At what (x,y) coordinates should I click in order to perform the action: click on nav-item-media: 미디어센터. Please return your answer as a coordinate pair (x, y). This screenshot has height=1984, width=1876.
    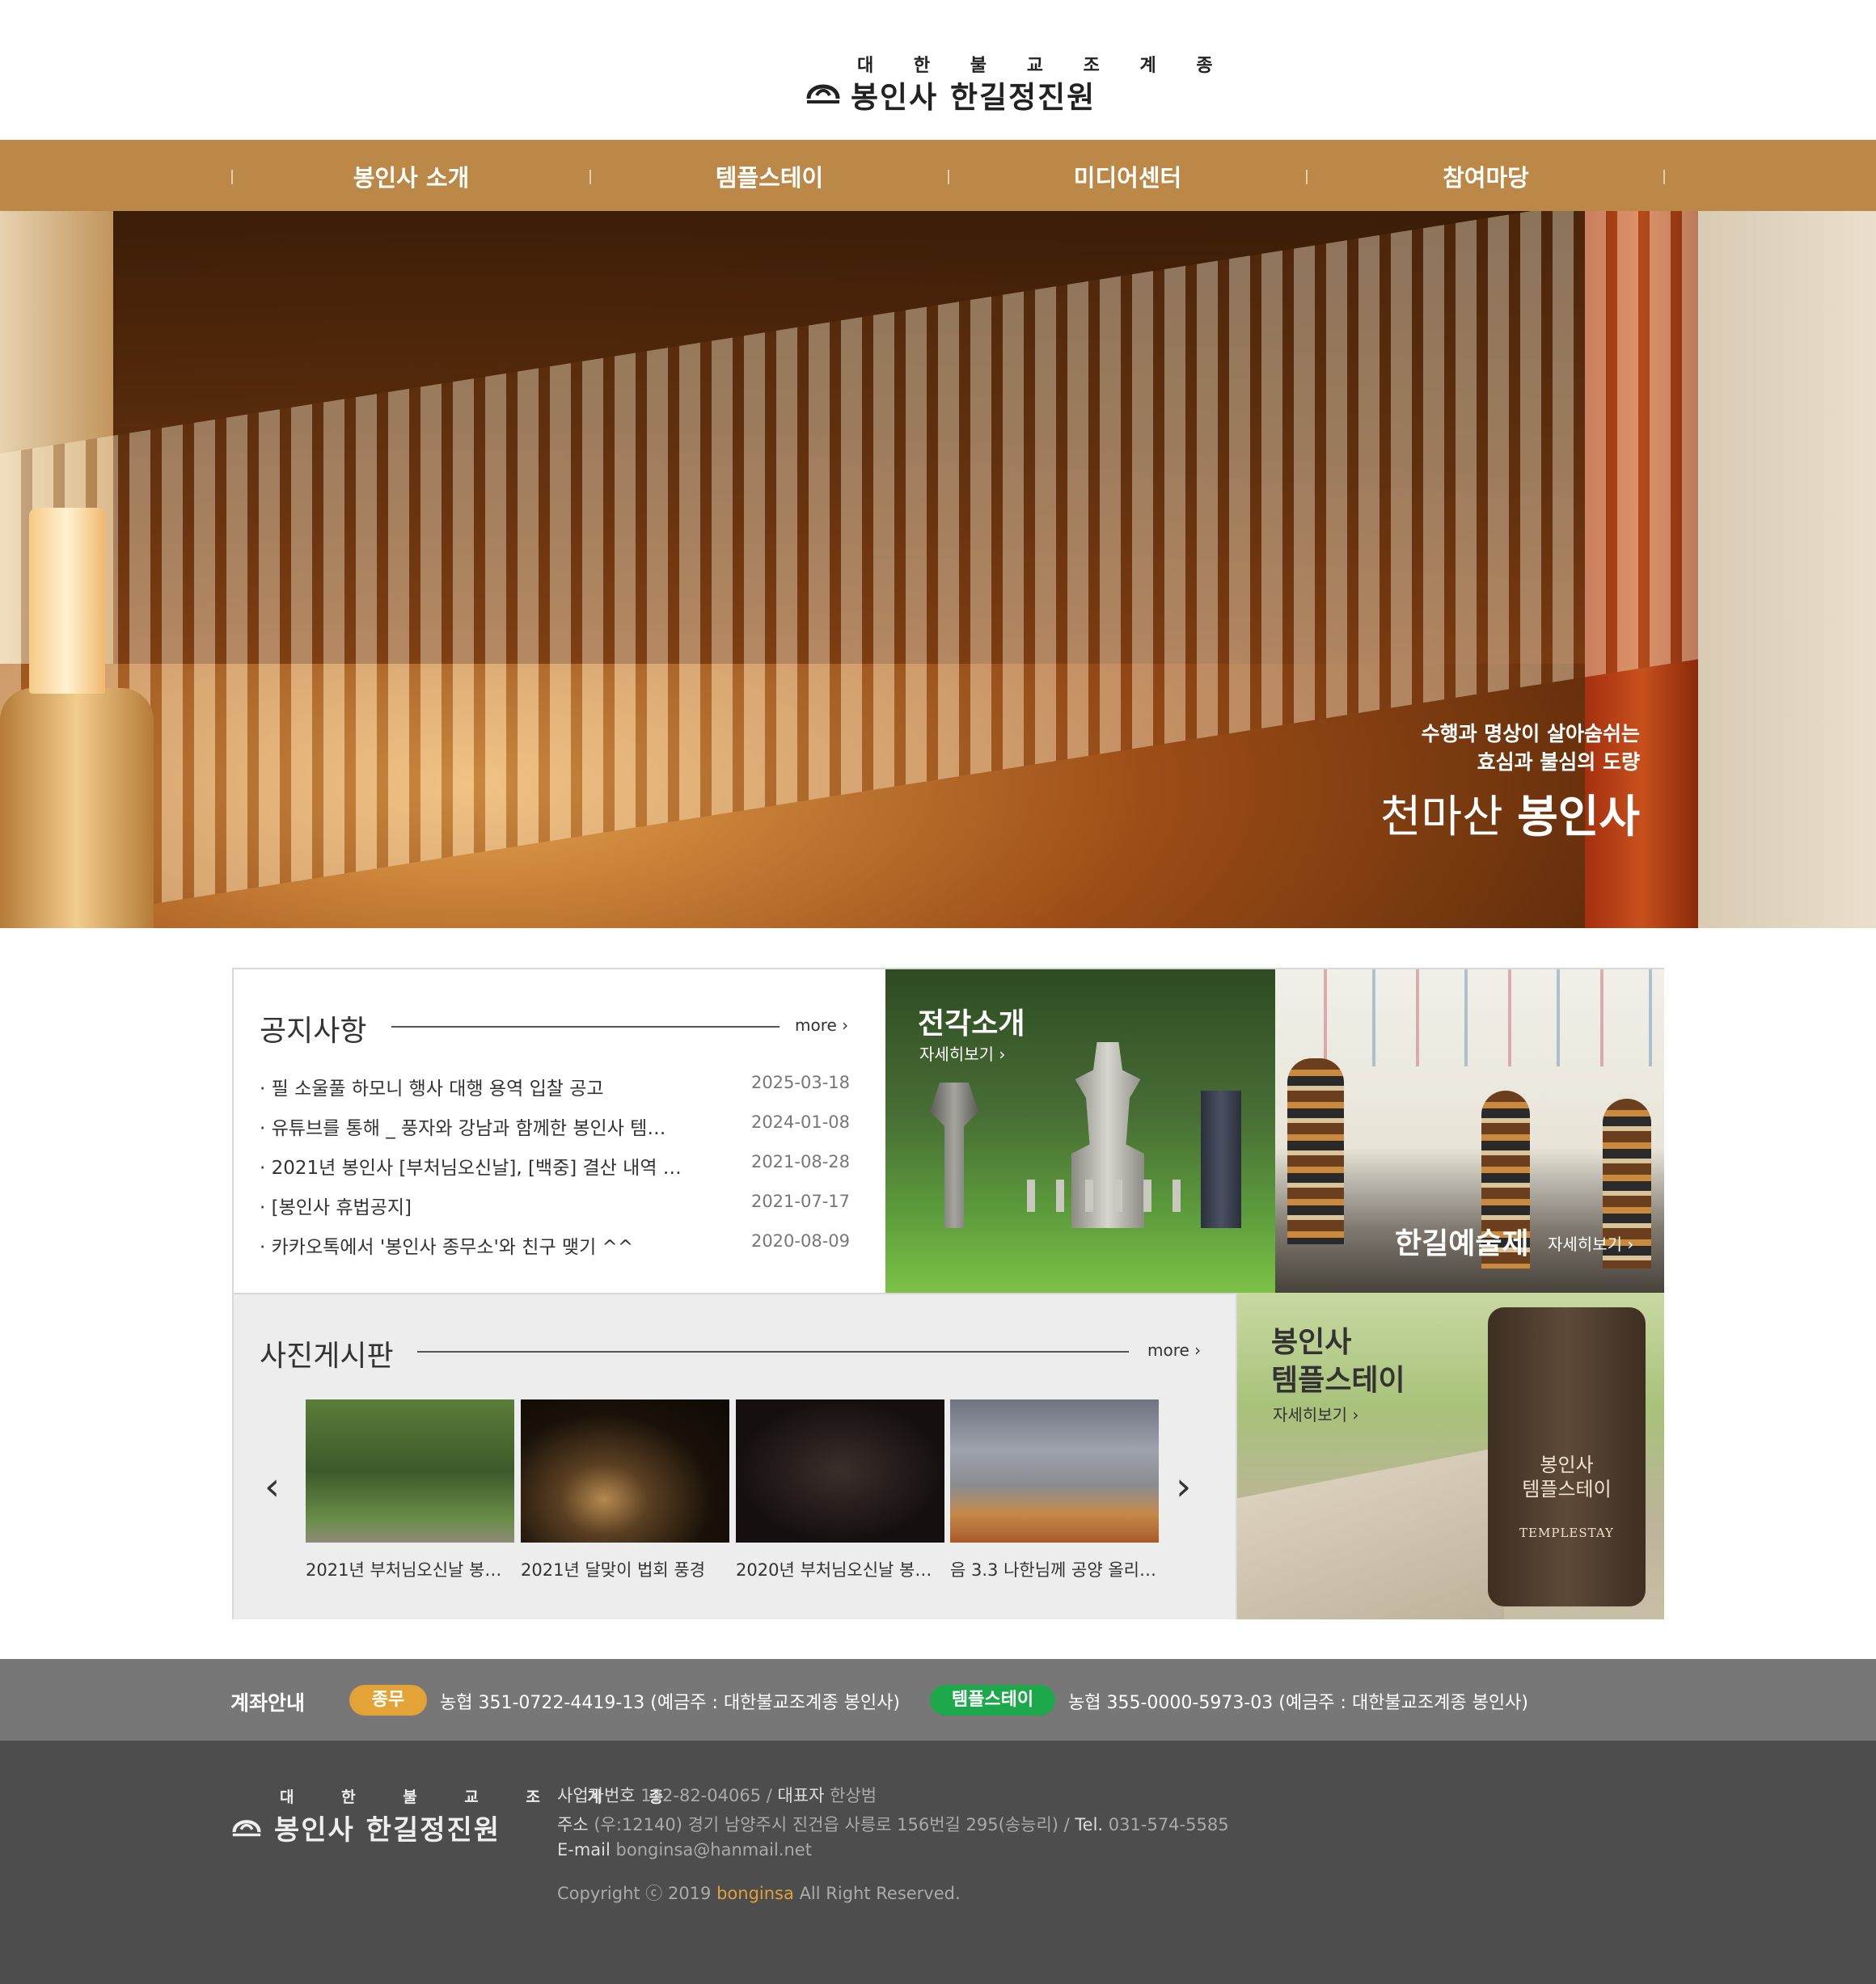
    Looking at the image, I should click on (1128, 176).